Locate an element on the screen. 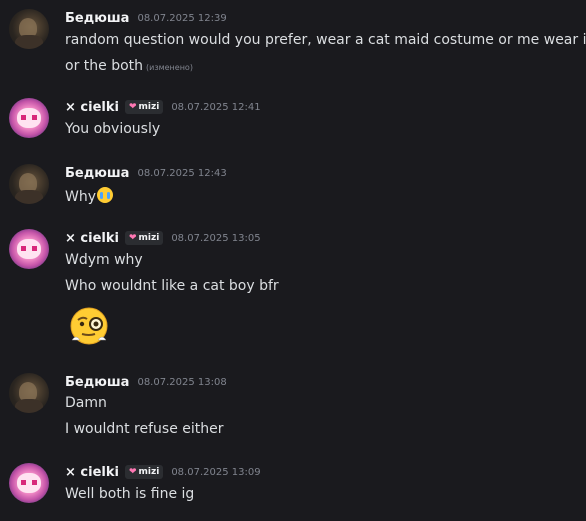 The image size is (586, 521). message-text-line: Why is located at coordinates (89, 196).